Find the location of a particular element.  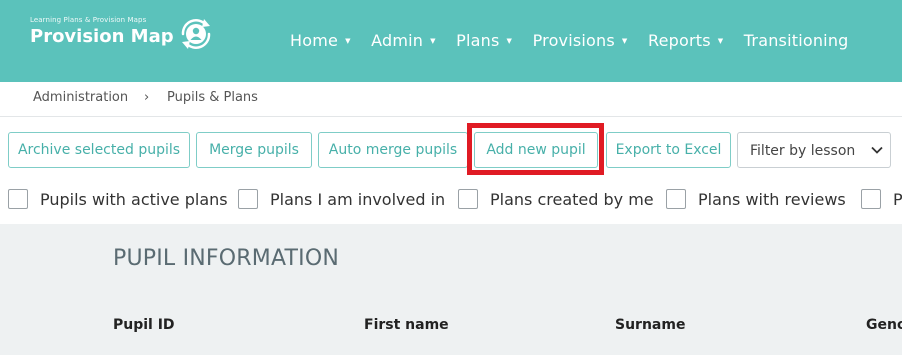

filter-created-by-me: Plans created by me is located at coordinates (556, 199).